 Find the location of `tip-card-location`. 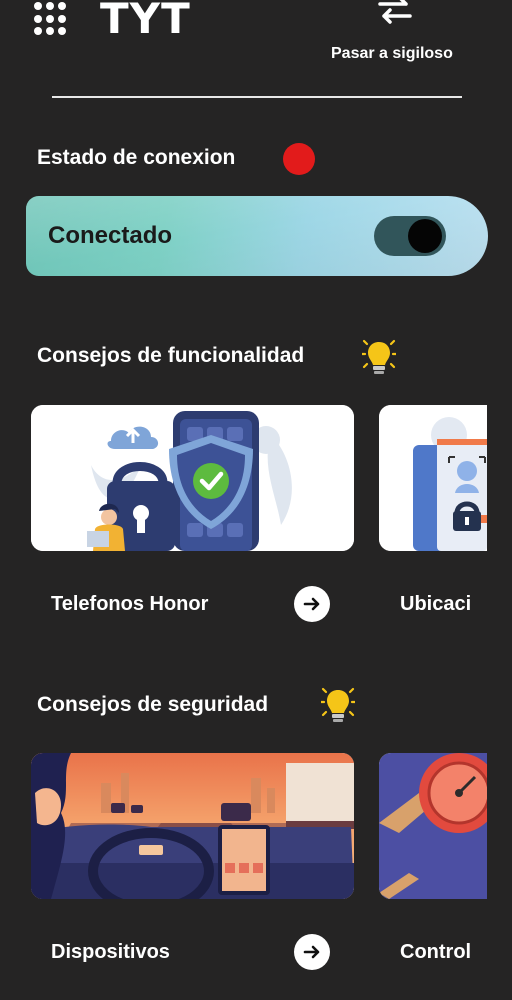

tip-card-location is located at coordinates (433, 478).